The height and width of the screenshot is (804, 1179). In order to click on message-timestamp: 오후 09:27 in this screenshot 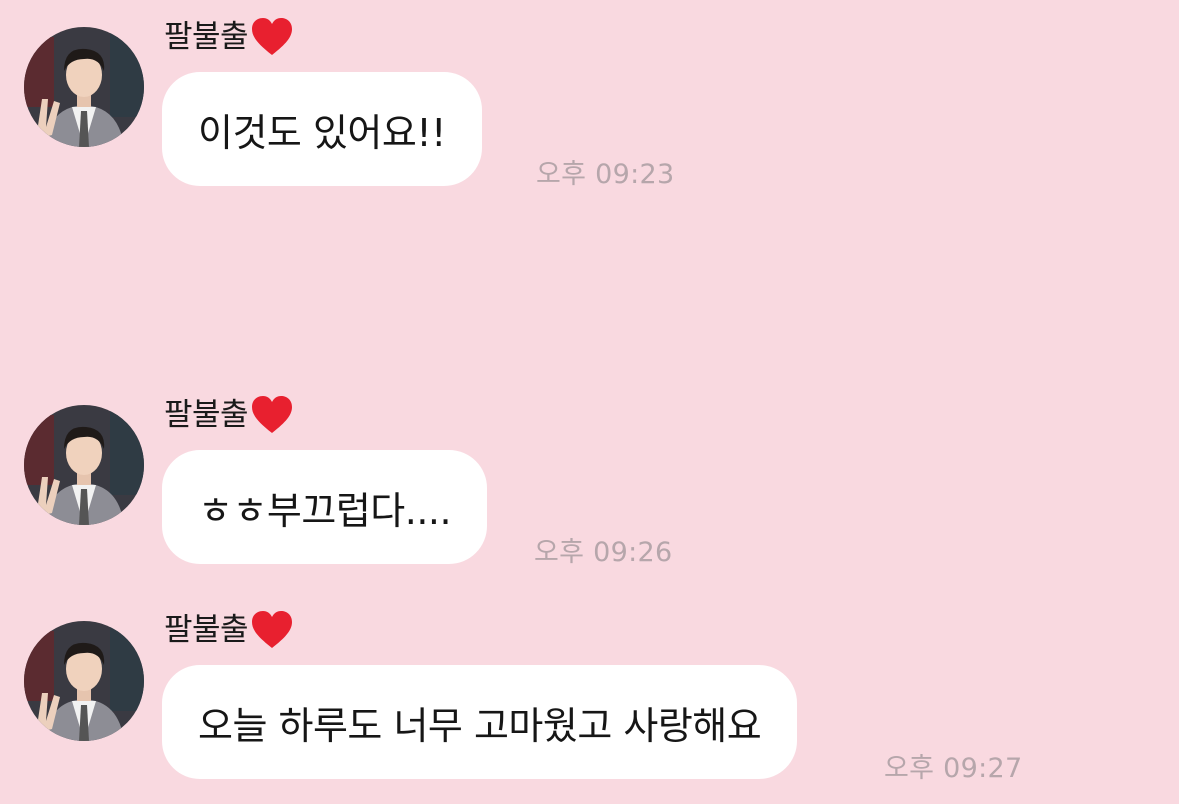, I will do `click(953, 768)`.